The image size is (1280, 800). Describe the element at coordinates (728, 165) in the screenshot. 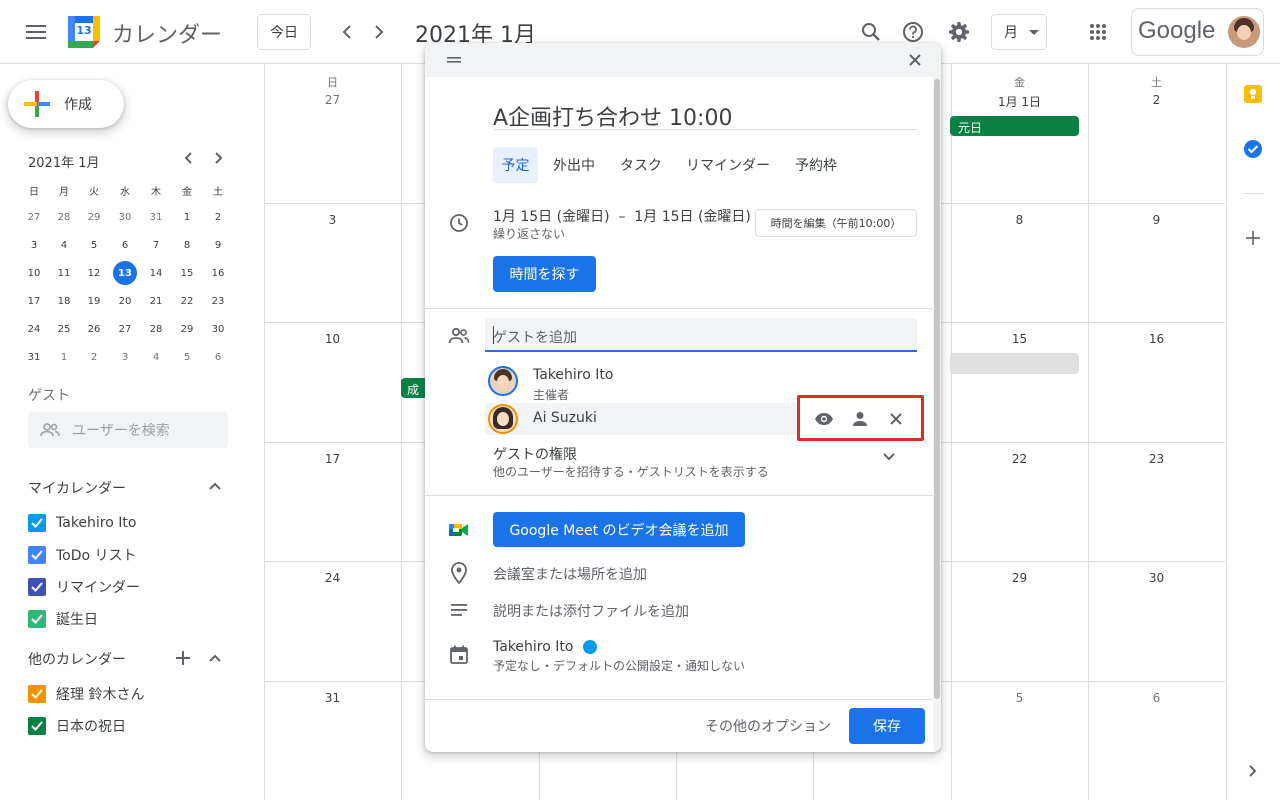

I see `tab-reminder: リマインダー` at that location.